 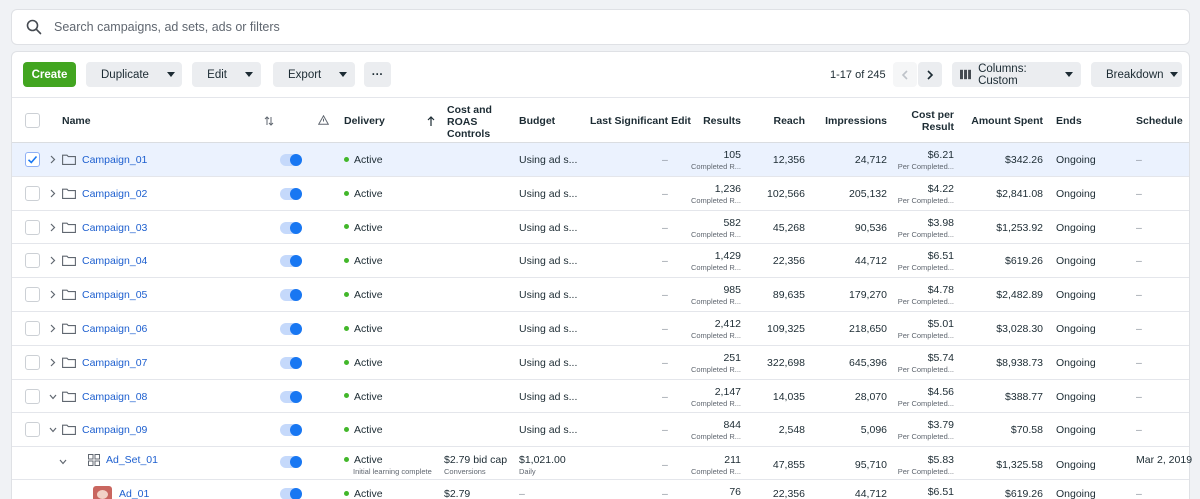 What do you see at coordinates (1016, 74) in the screenshot?
I see `columns-dropdown: Columns: Custom` at bounding box center [1016, 74].